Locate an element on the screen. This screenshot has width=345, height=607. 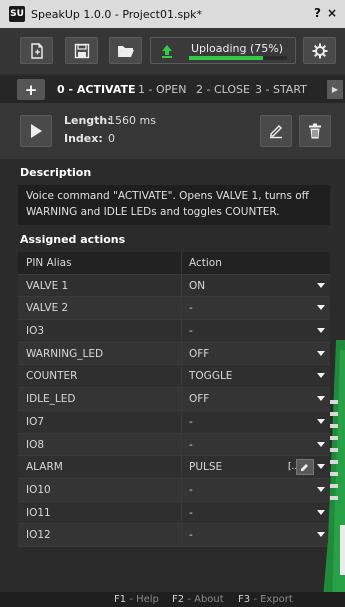
table-header: PIN Alias Action is located at coordinates (174, 263).